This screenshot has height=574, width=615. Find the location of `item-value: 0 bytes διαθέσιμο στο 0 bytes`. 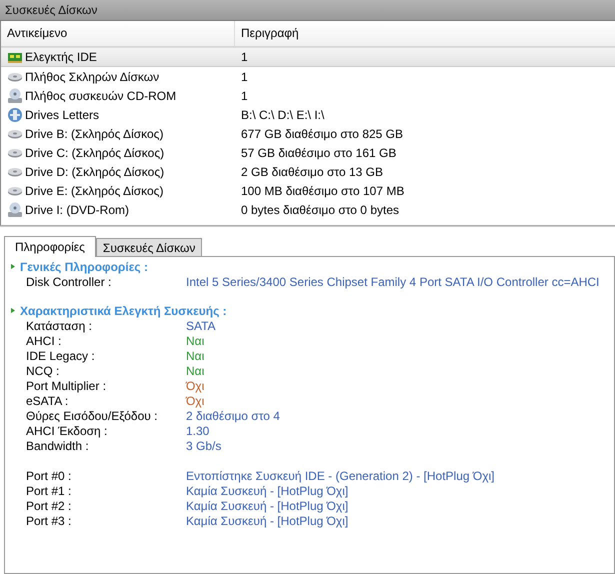

item-value: 0 bytes διαθέσιμο στο 0 bytes is located at coordinates (320, 209).